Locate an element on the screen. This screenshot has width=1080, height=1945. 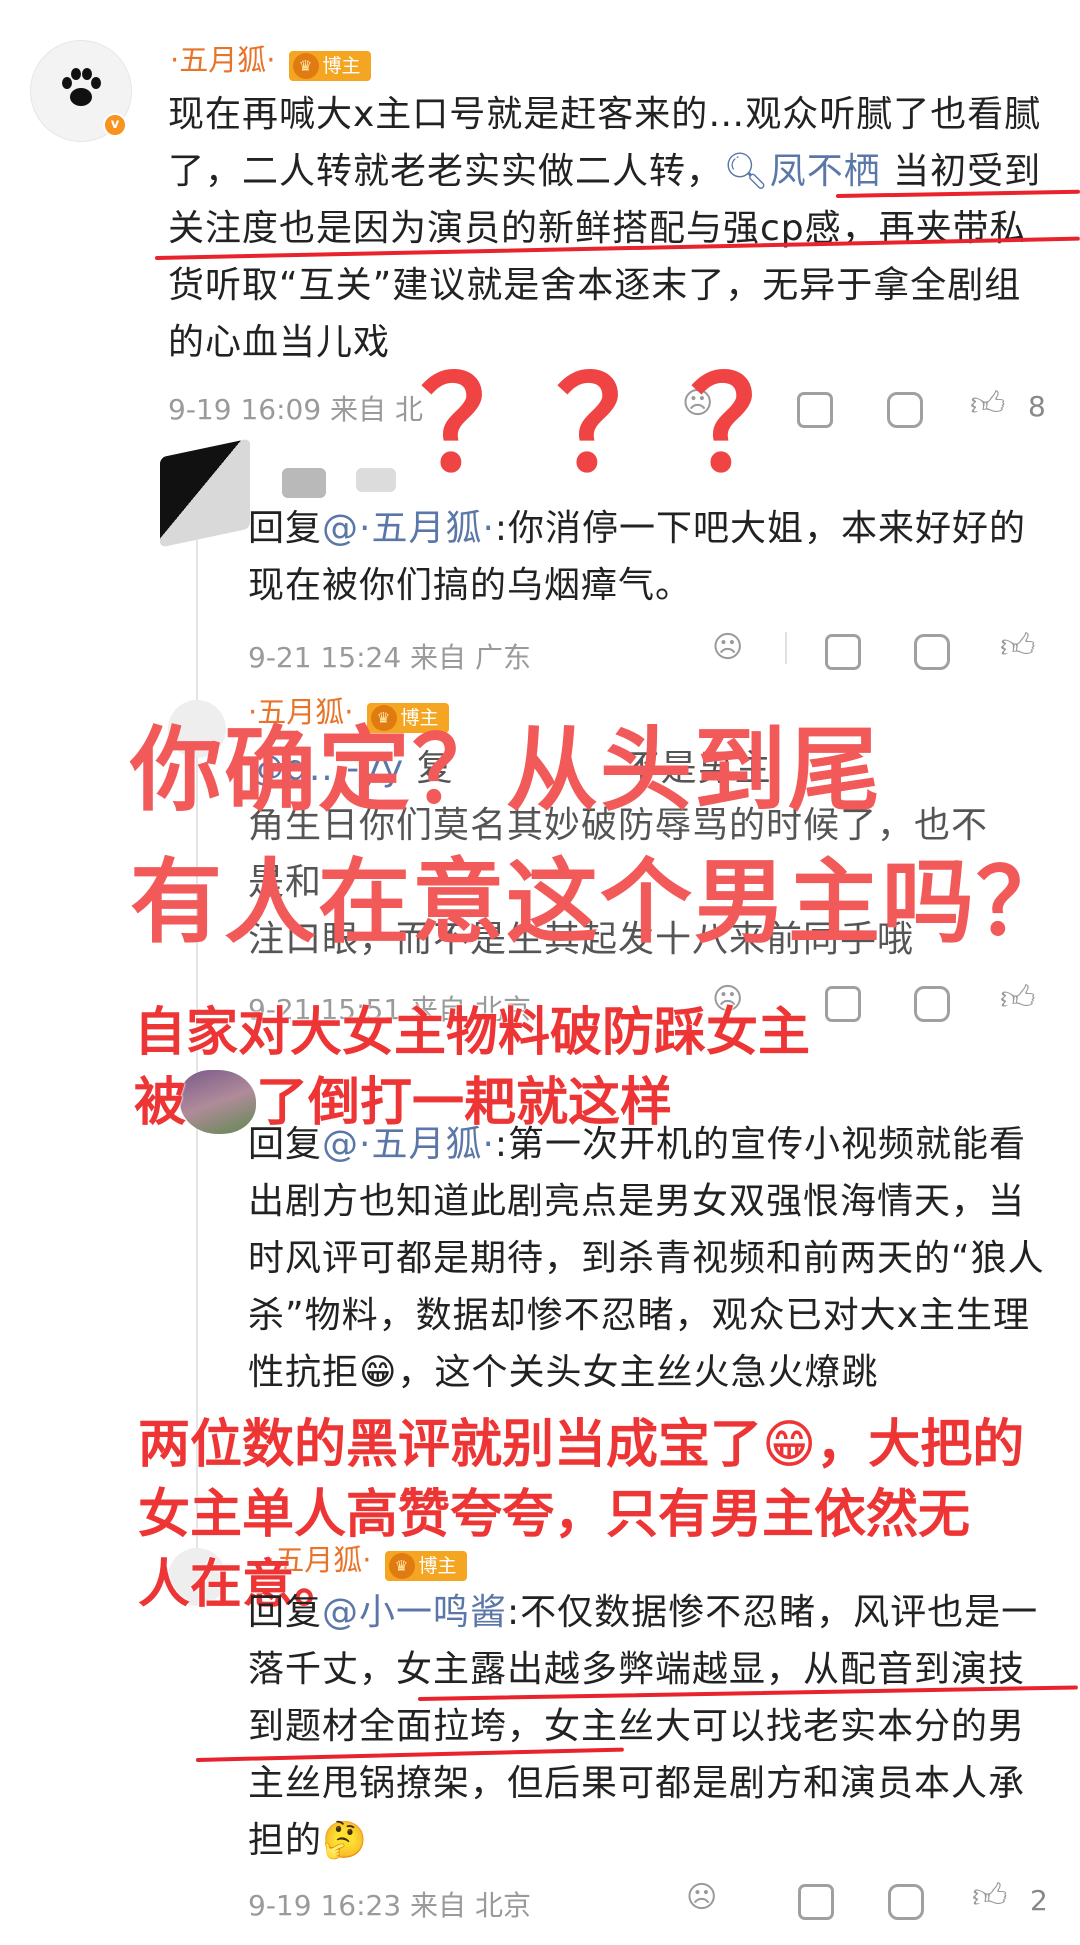
overlay-caption: 两位数的黑评就别当成宝了😁，大把的 is located at coordinates (581, 1445).